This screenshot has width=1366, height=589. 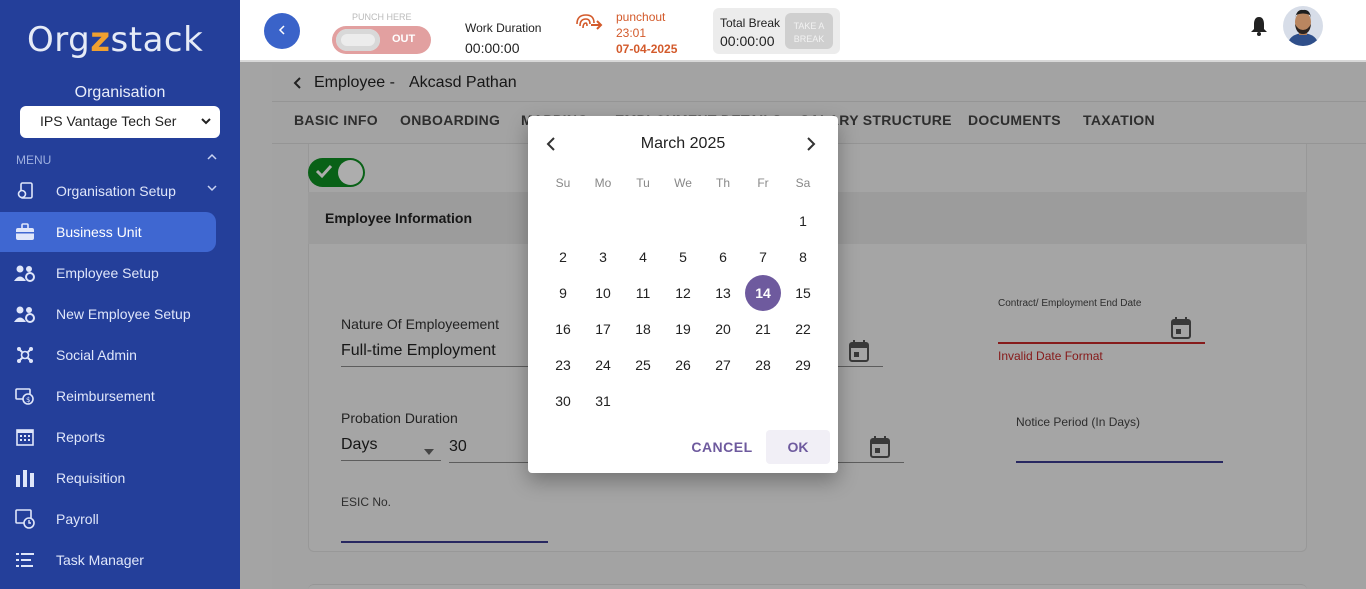 I want to click on payroll-icon, so click(x=28, y=519).